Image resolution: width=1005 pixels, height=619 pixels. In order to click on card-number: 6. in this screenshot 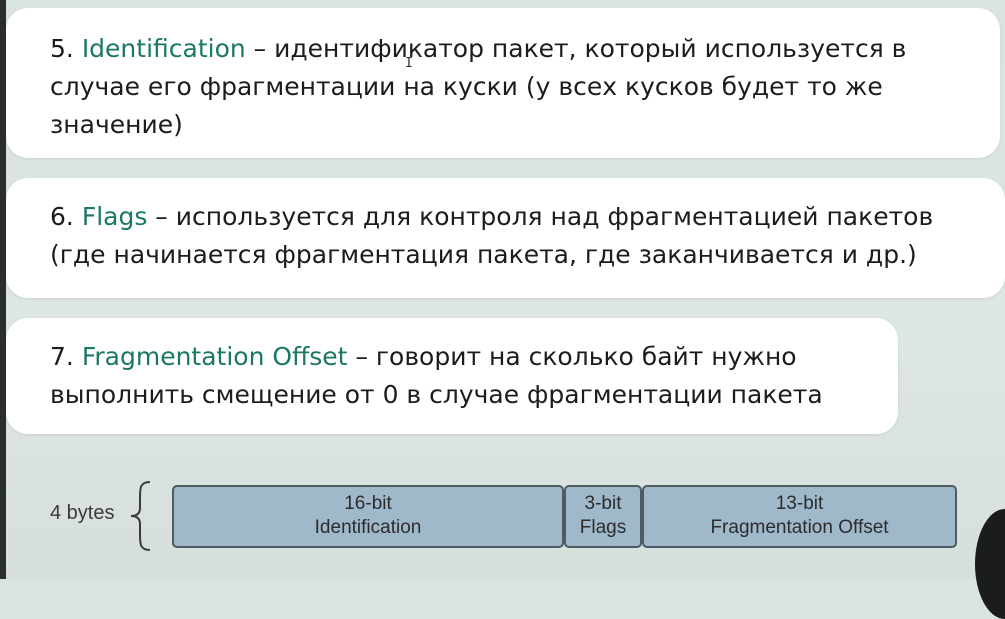, I will do `click(62, 216)`.